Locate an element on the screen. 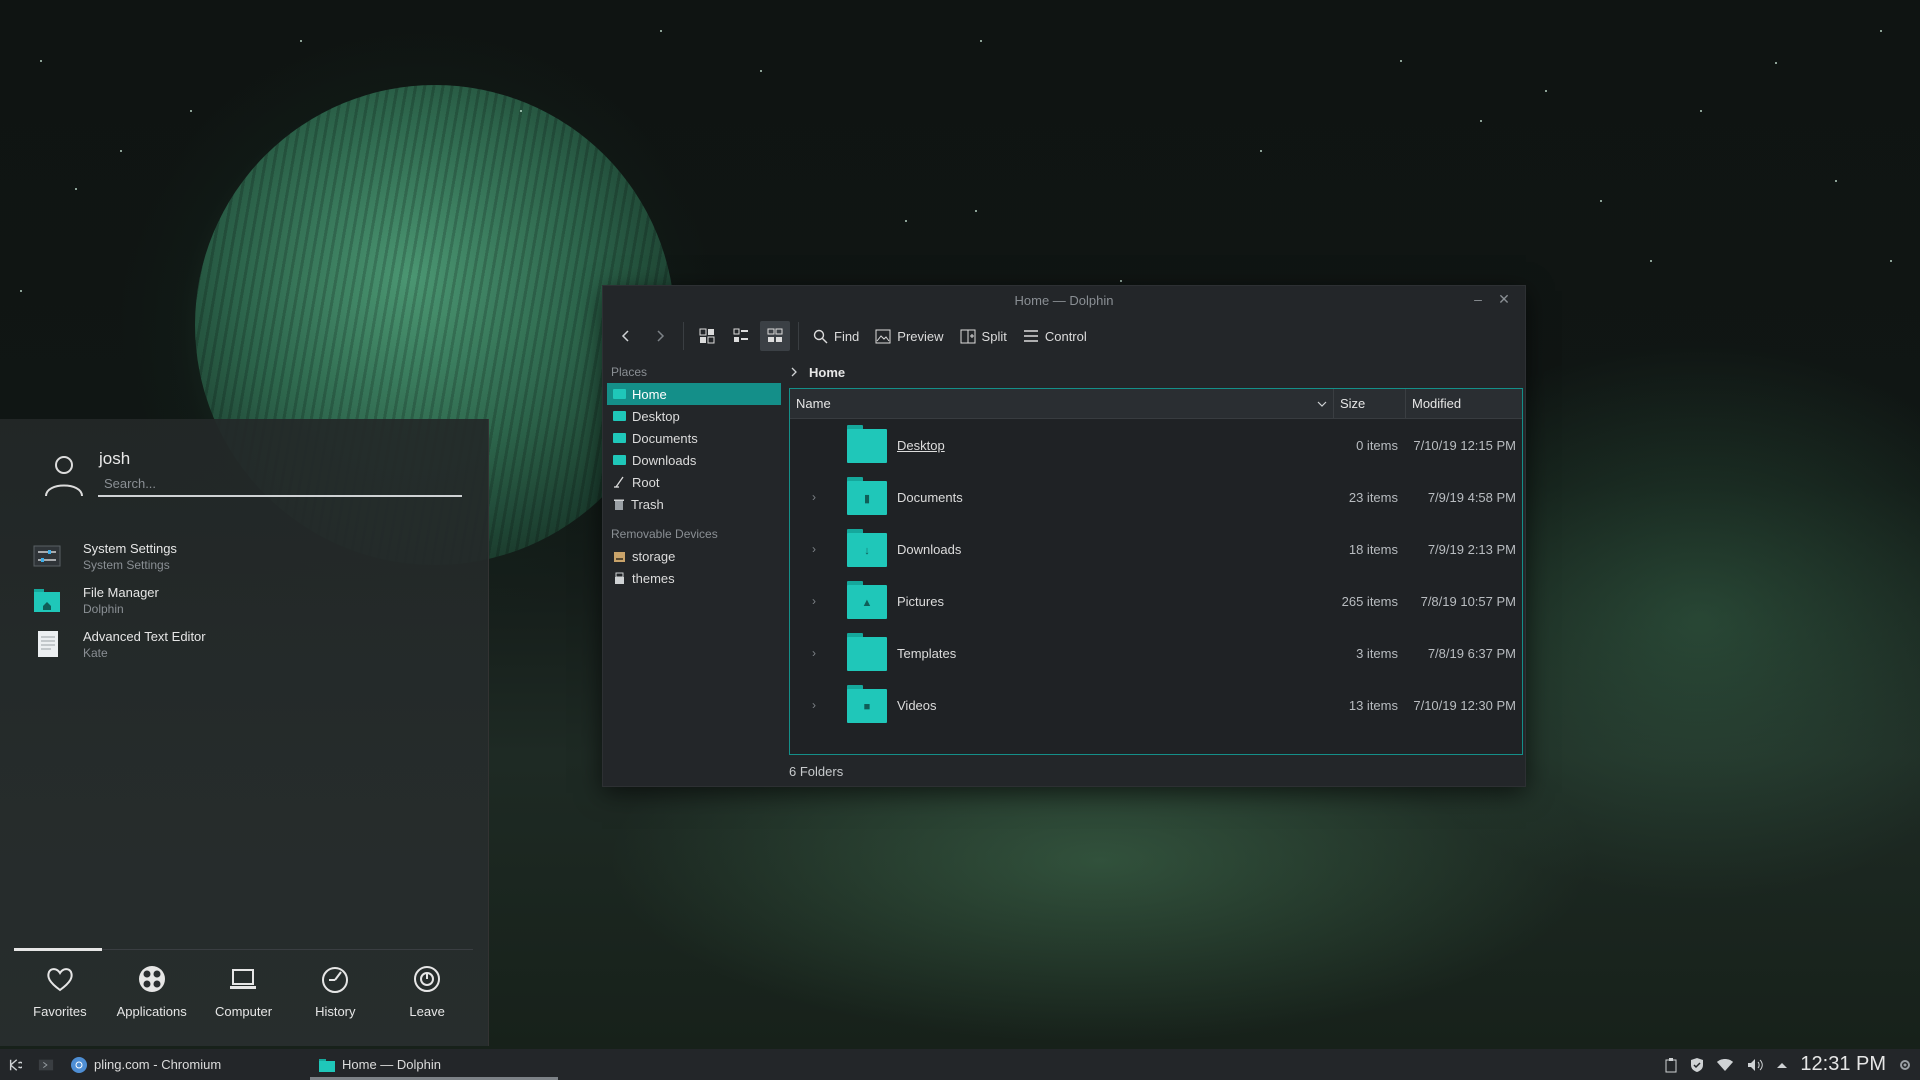 The image size is (1920, 1080). file-name: Templates is located at coordinates (927, 653).